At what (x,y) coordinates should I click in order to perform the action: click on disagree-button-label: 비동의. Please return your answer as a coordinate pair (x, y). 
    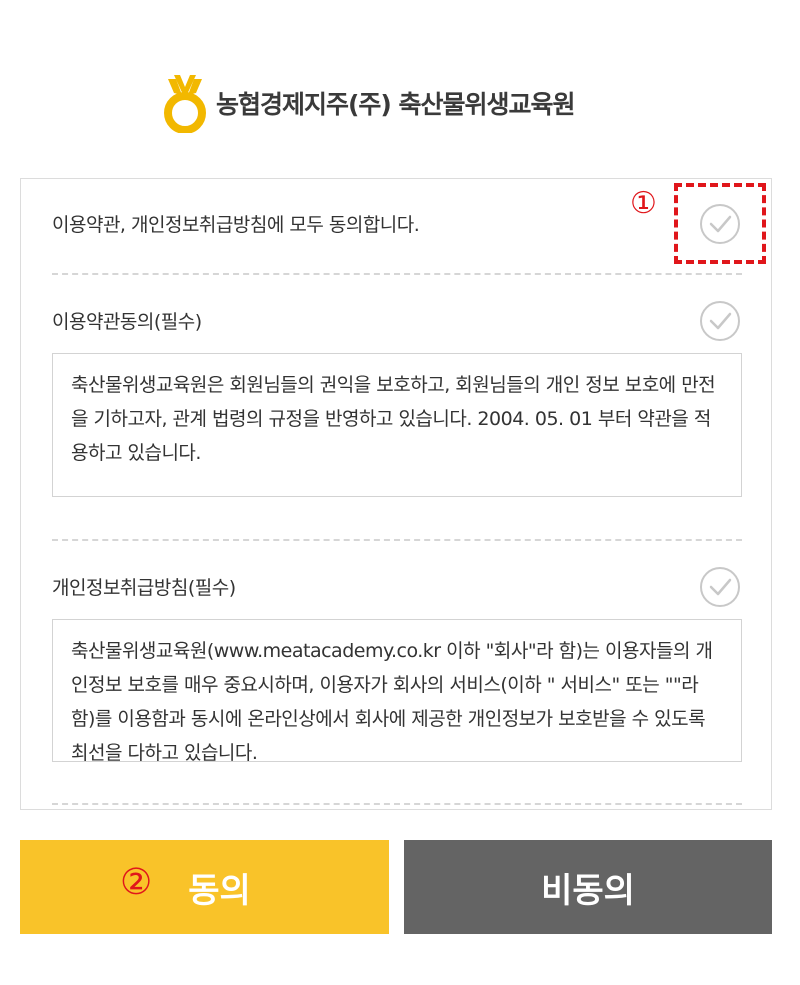
    Looking at the image, I should click on (588, 890).